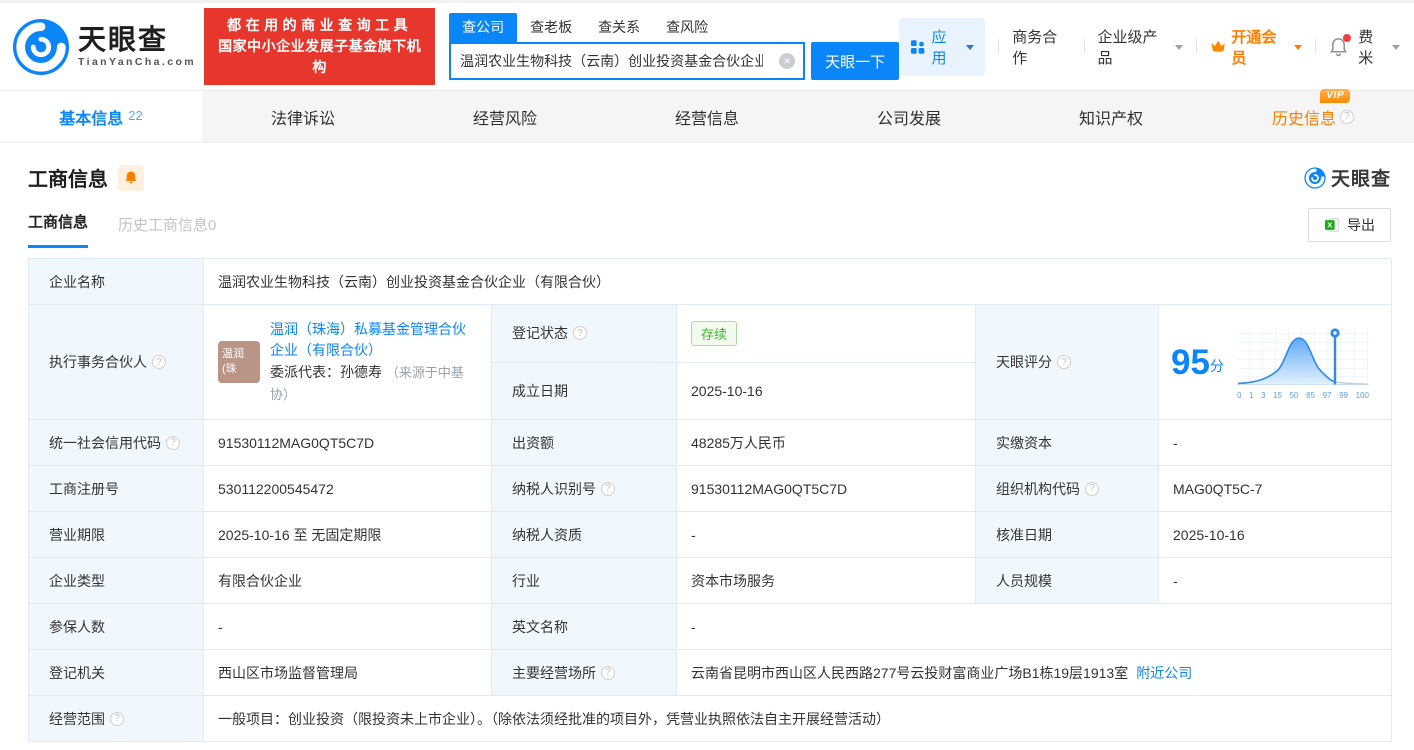  I want to click on field-label-business-term: 营业期限, so click(116, 535).